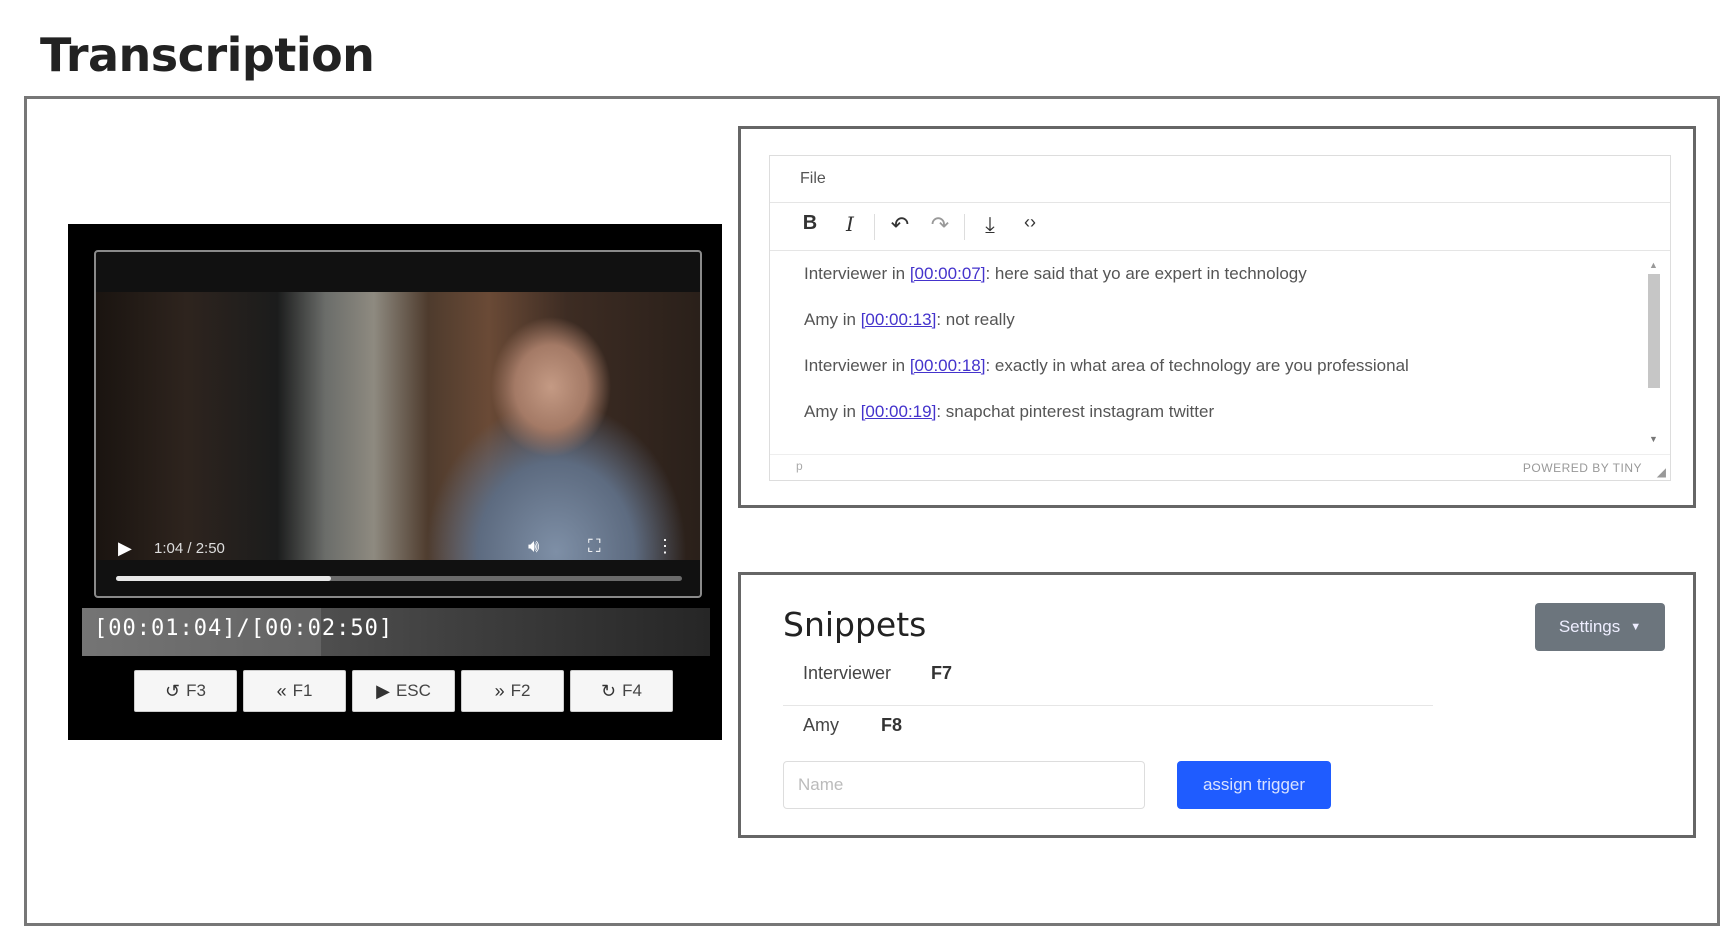 This screenshot has width=1724, height=926. What do you see at coordinates (975, 319) in the screenshot?
I see `utterance-text: : not really` at bounding box center [975, 319].